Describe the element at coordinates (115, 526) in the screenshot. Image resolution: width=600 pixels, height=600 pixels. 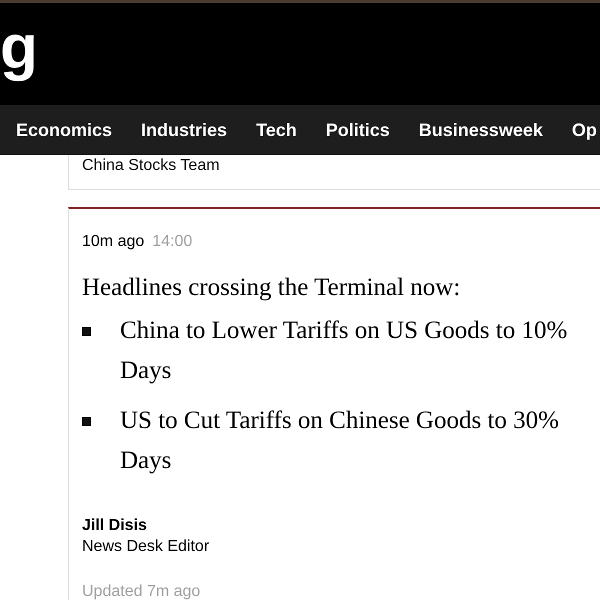
I see `author-name: Jill Disis` at that location.